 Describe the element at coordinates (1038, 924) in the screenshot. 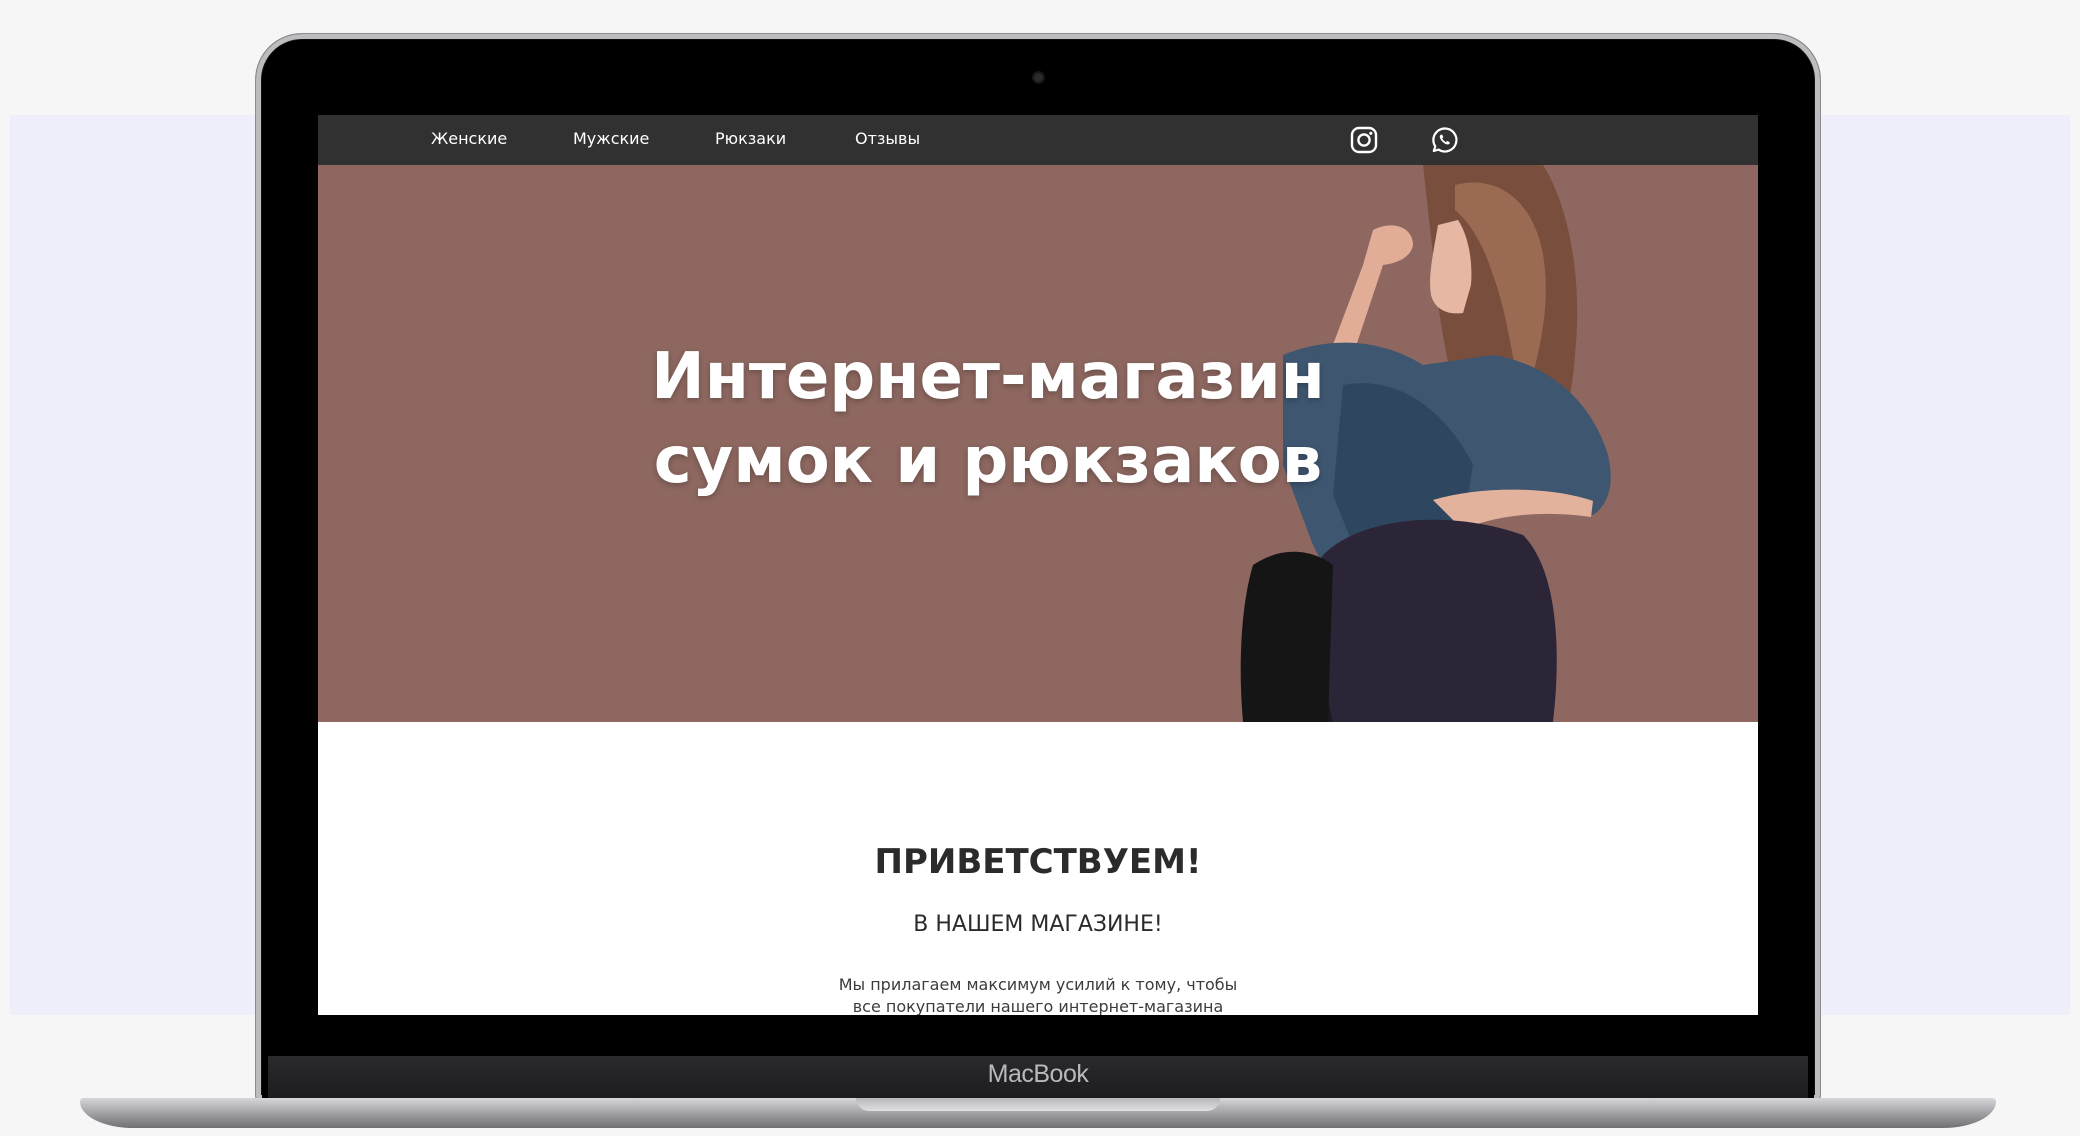

I see `welcome-subtitle: В НАШЕМ МАГАЗИНЕ!` at that location.